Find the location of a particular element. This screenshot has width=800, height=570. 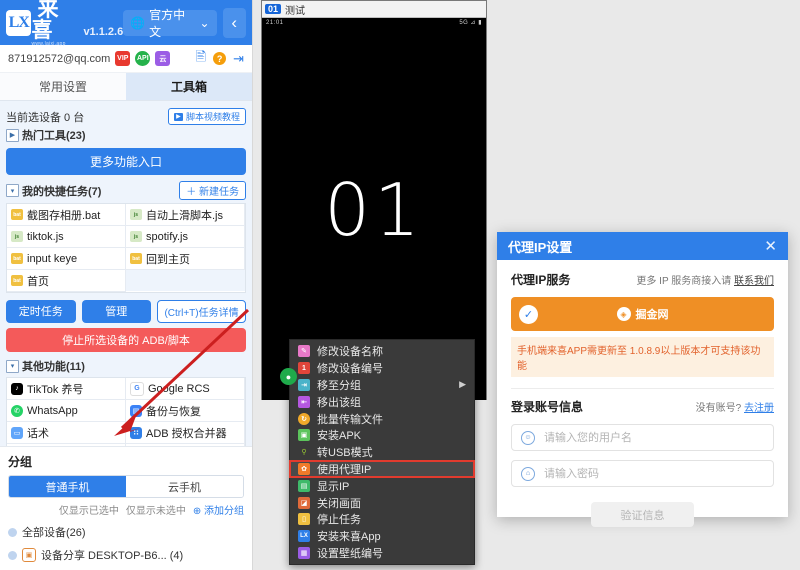

collapse-panel-button: ‹ is located at coordinates (234, 22).